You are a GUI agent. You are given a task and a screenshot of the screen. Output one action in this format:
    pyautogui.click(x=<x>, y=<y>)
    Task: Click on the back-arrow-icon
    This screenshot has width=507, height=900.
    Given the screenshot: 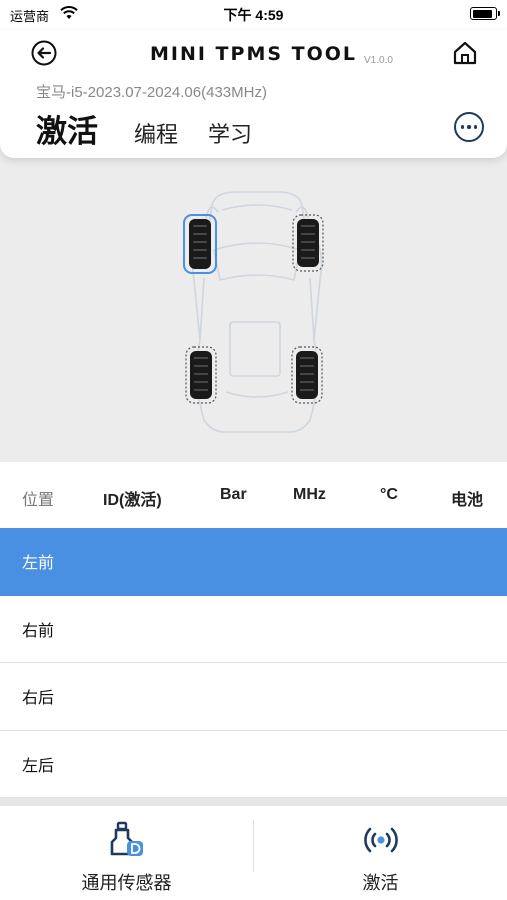 What is the action you would take?
    pyautogui.click(x=44, y=53)
    